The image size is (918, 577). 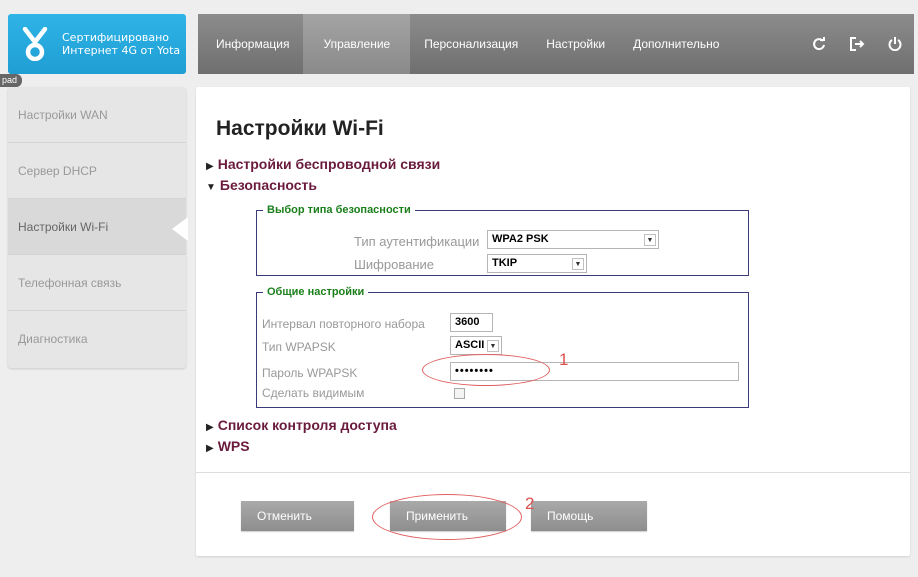 I want to click on power-button, so click(x=895, y=44).